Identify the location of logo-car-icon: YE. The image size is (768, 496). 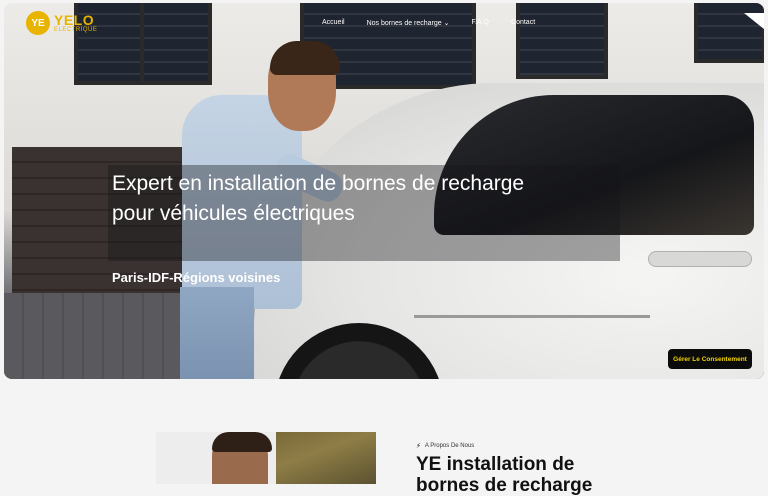
(38, 23).